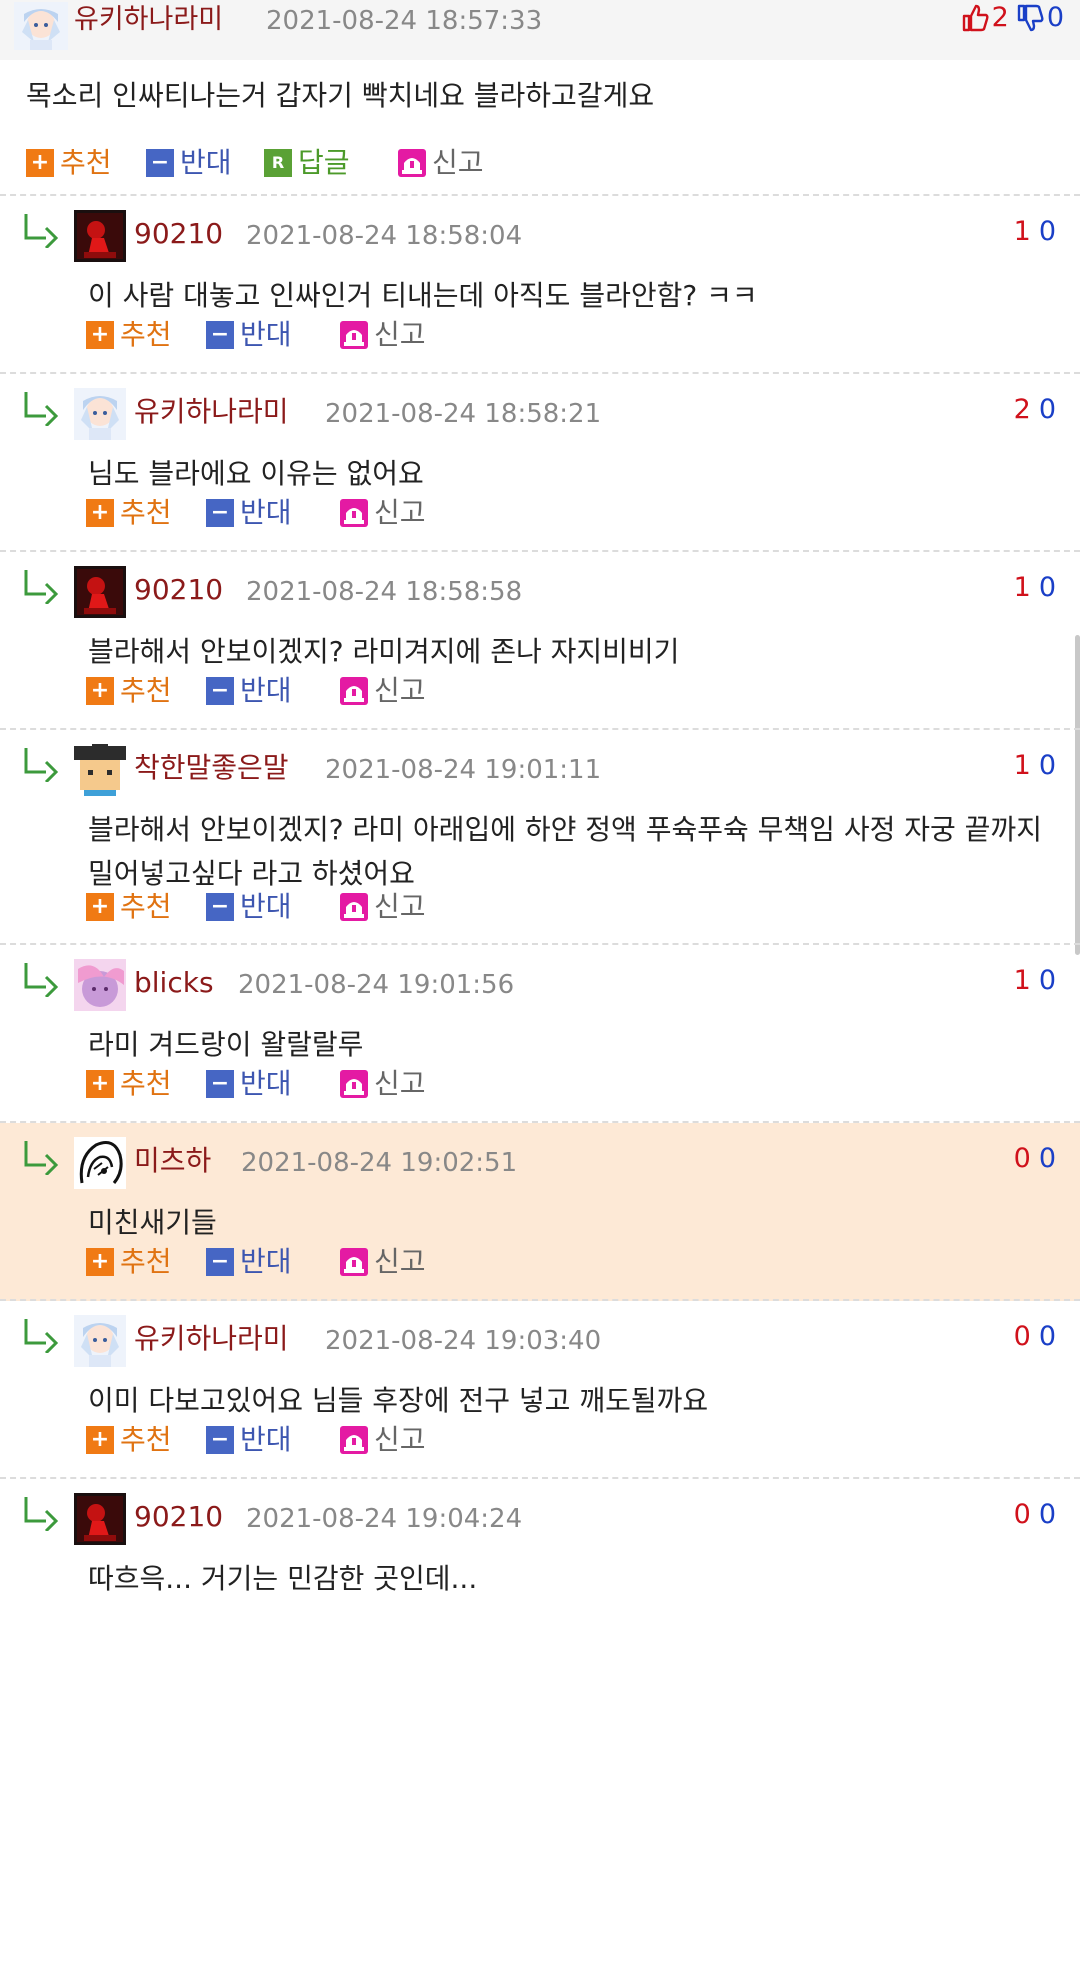 The width and height of the screenshot is (1080, 1964). Describe the element at coordinates (211, 768) in the screenshot. I see `reply-author: 착한말좋은말` at that location.